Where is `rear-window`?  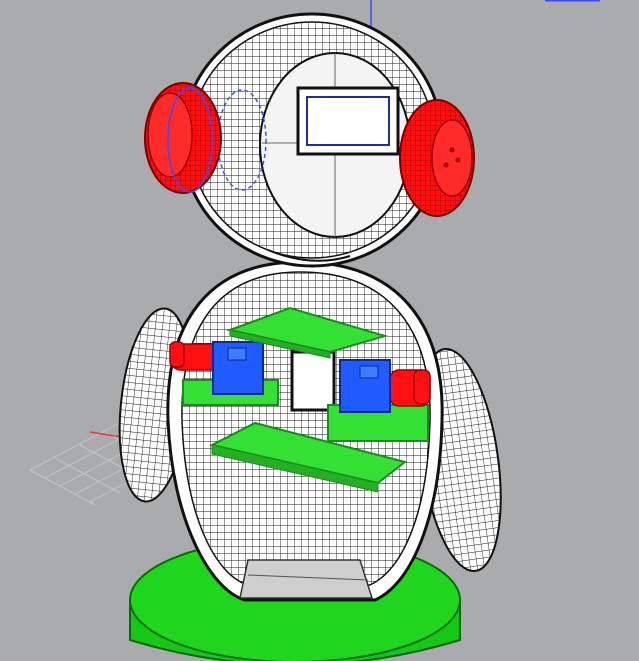
rear-window is located at coordinates (313, 381).